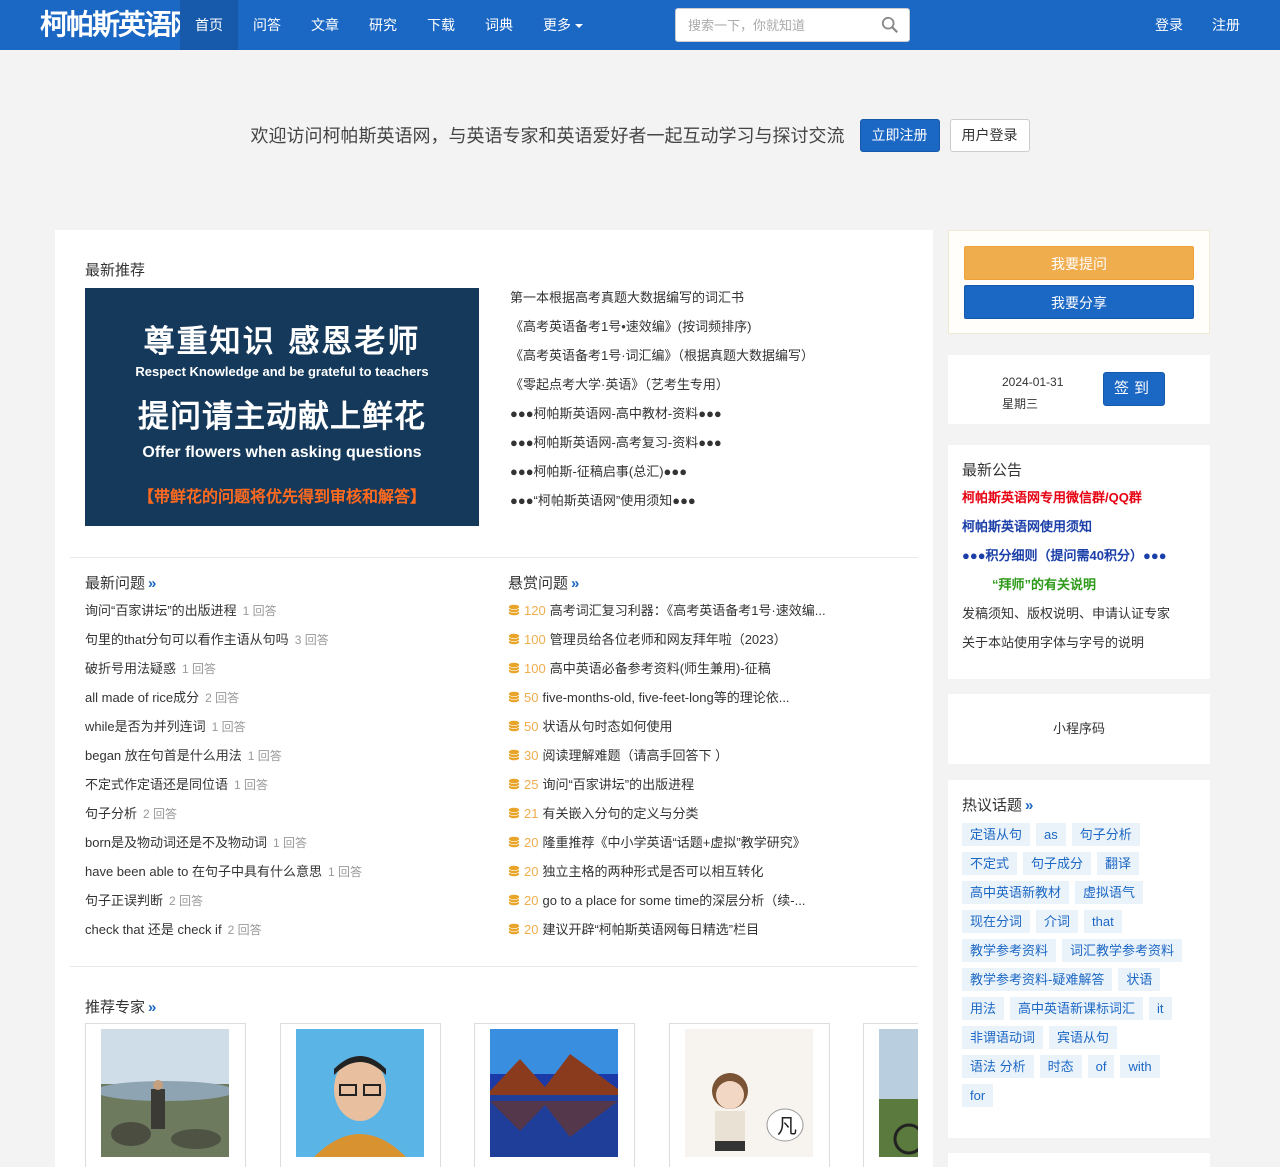 The image size is (1280, 1167). I want to click on topic-tag: with, so click(1140, 1066).